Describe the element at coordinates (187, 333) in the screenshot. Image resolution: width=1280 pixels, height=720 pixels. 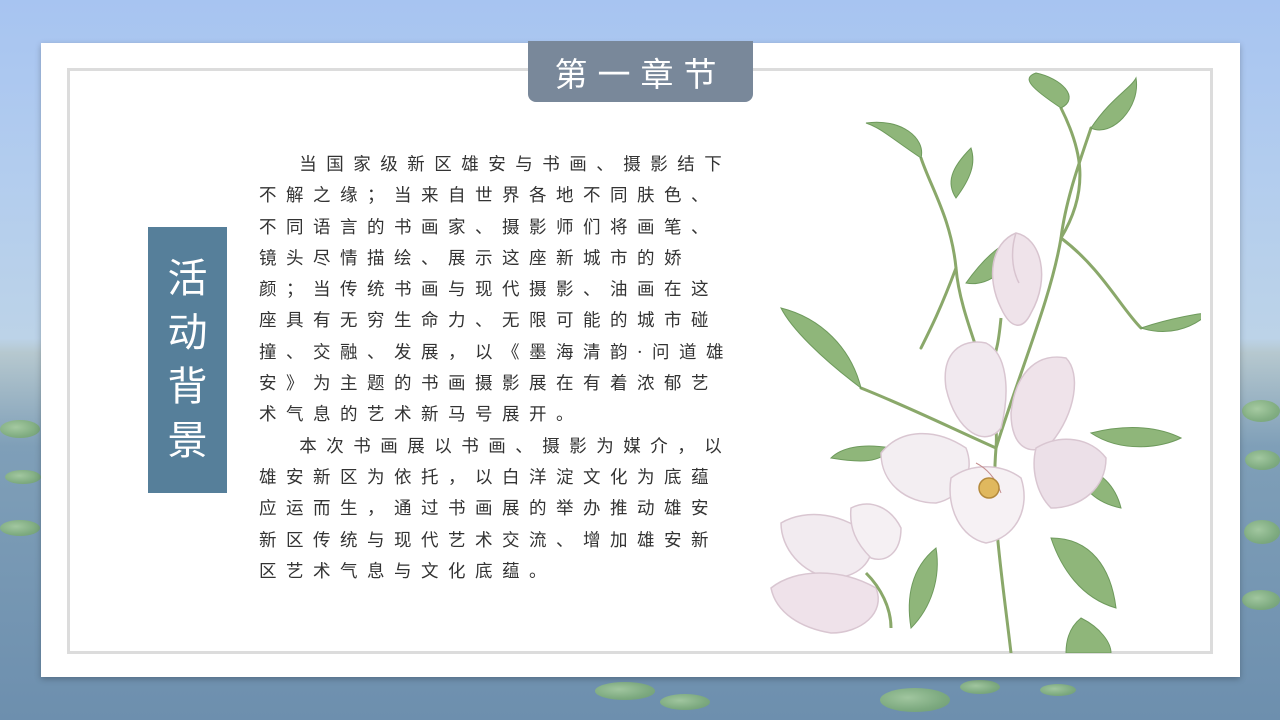
I see `section-title-char: 动` at that location.